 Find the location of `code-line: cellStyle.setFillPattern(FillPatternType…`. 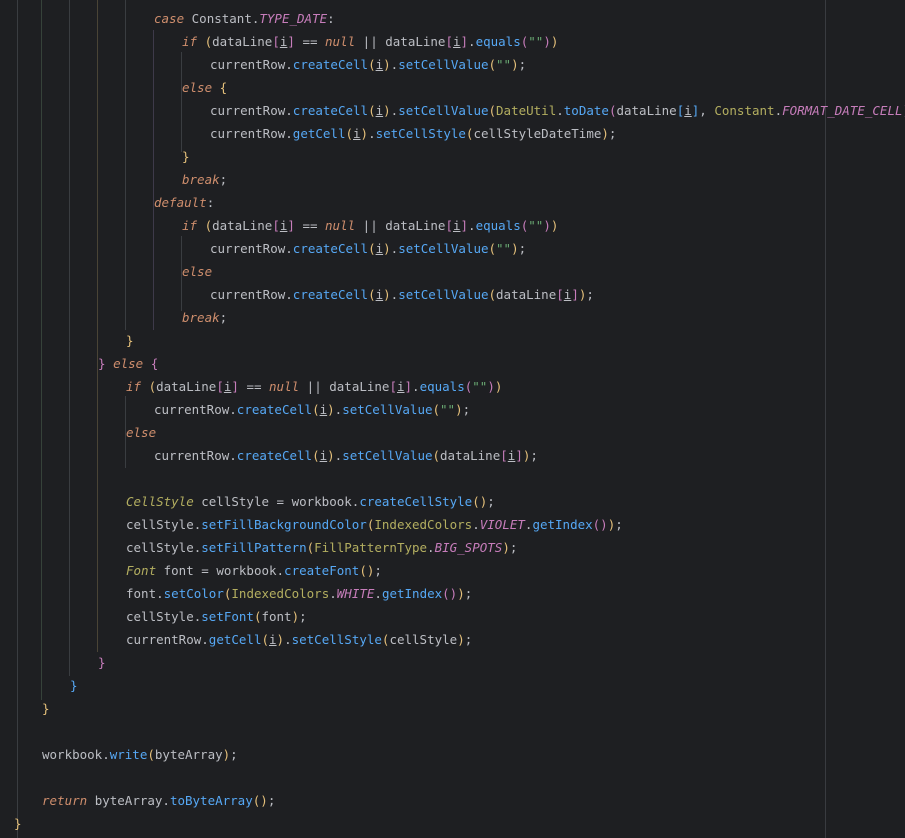

code-line: cellStyle.setFillPattern(FillPatternType… is located at coordinates (321, 547).